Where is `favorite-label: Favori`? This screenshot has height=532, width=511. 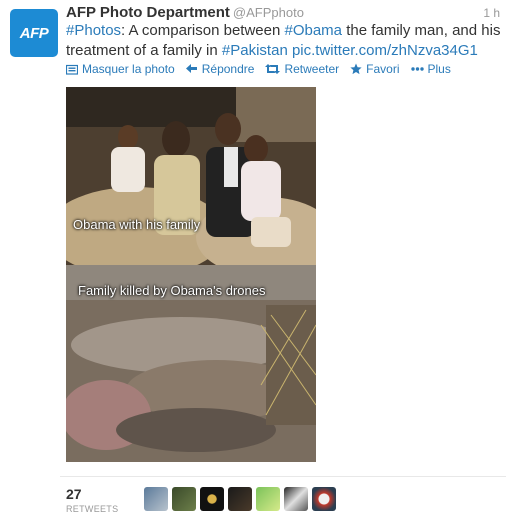 favorite-label: Favori is located at coordinates (383, 69).